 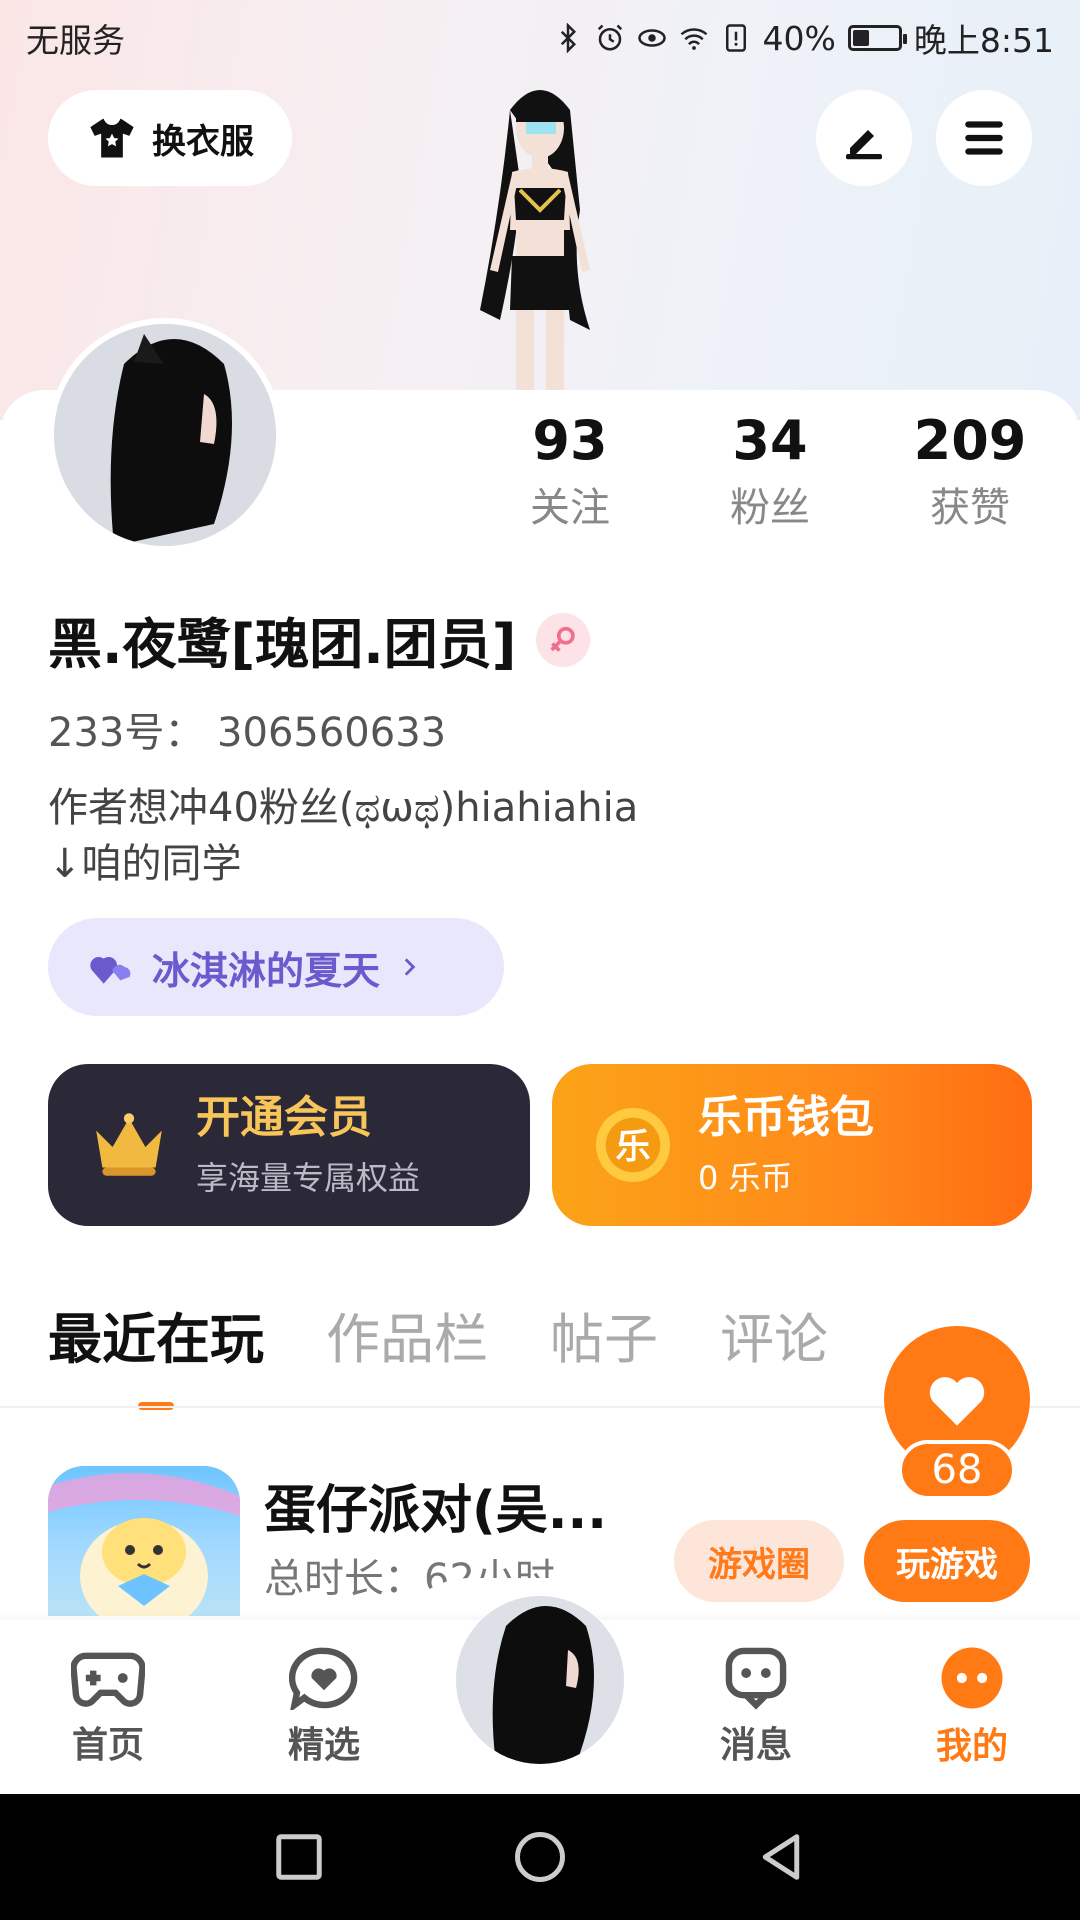 I want to click on nav-me: 我的, so click(x=972, y=1707).